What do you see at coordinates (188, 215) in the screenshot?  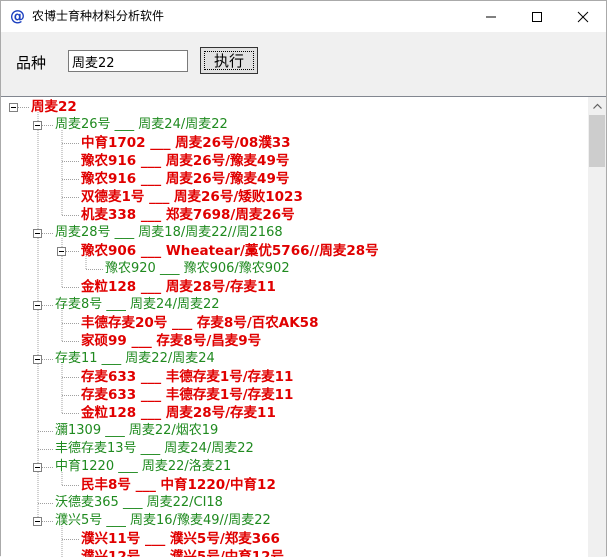 I see `tree-node: 机麦338 ___ 郑麦7698/周麦26号` at bounding box center [188, 215].